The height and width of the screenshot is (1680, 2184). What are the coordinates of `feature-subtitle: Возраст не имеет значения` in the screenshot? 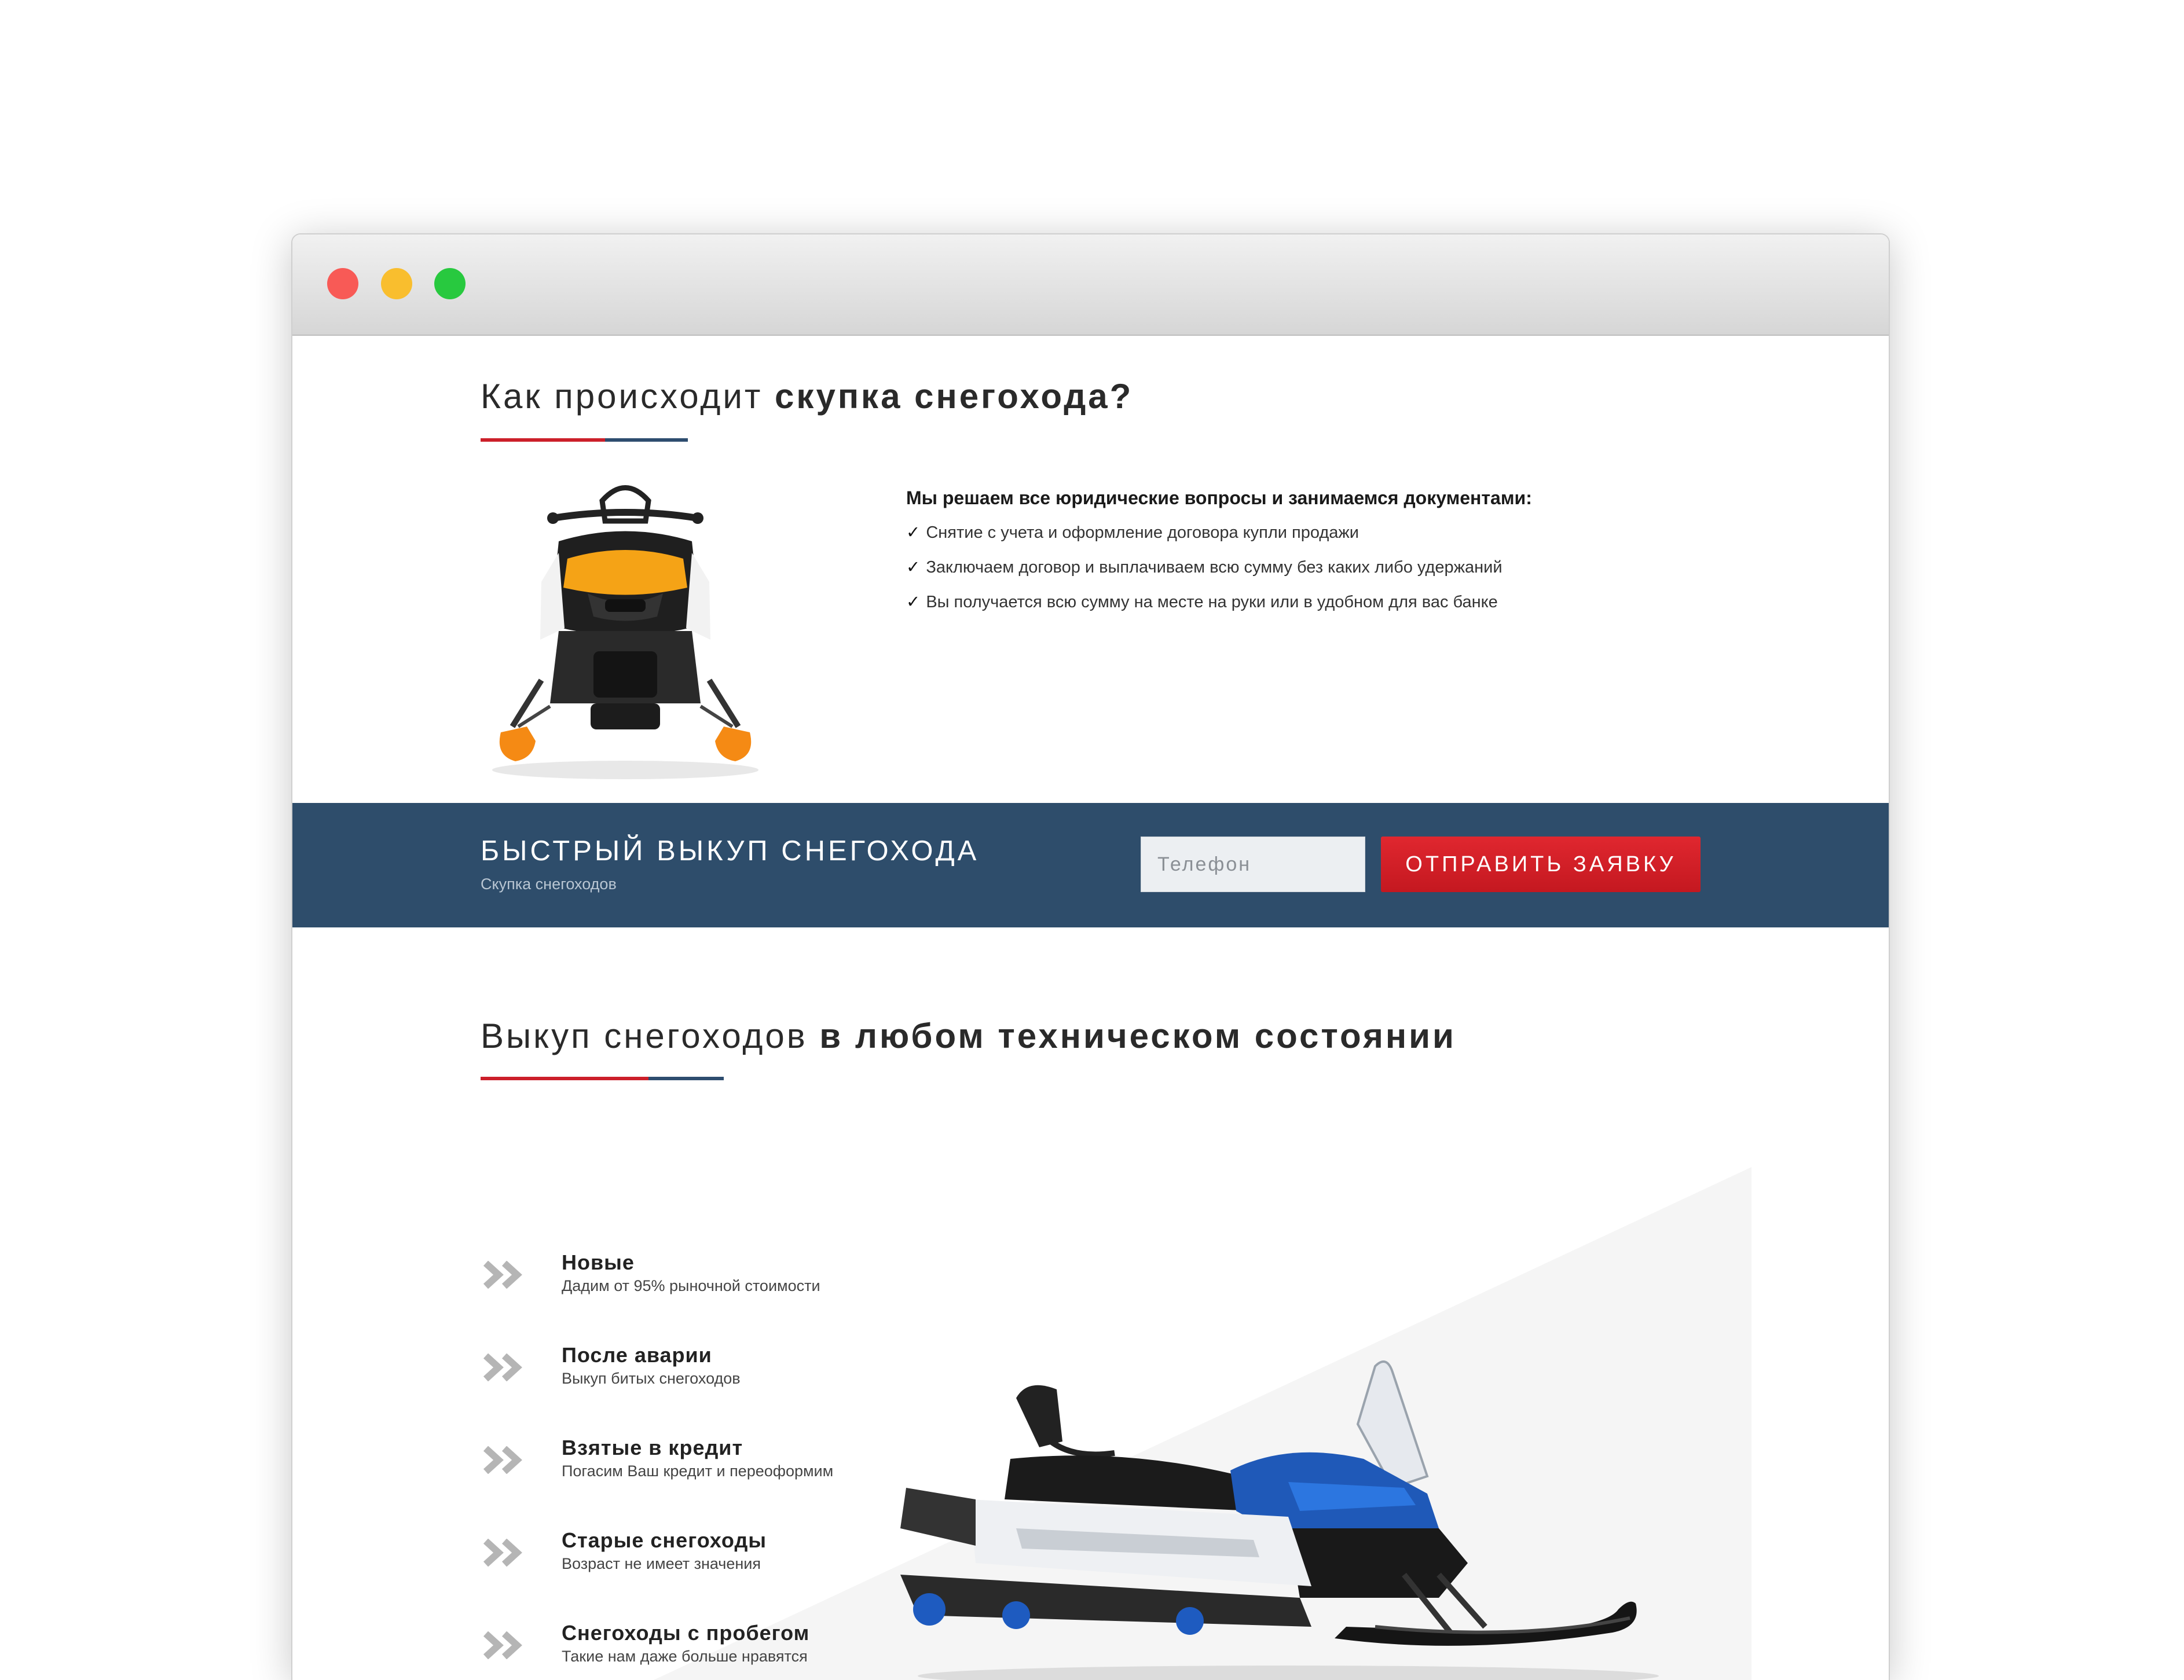 It's located at (661, 1564).